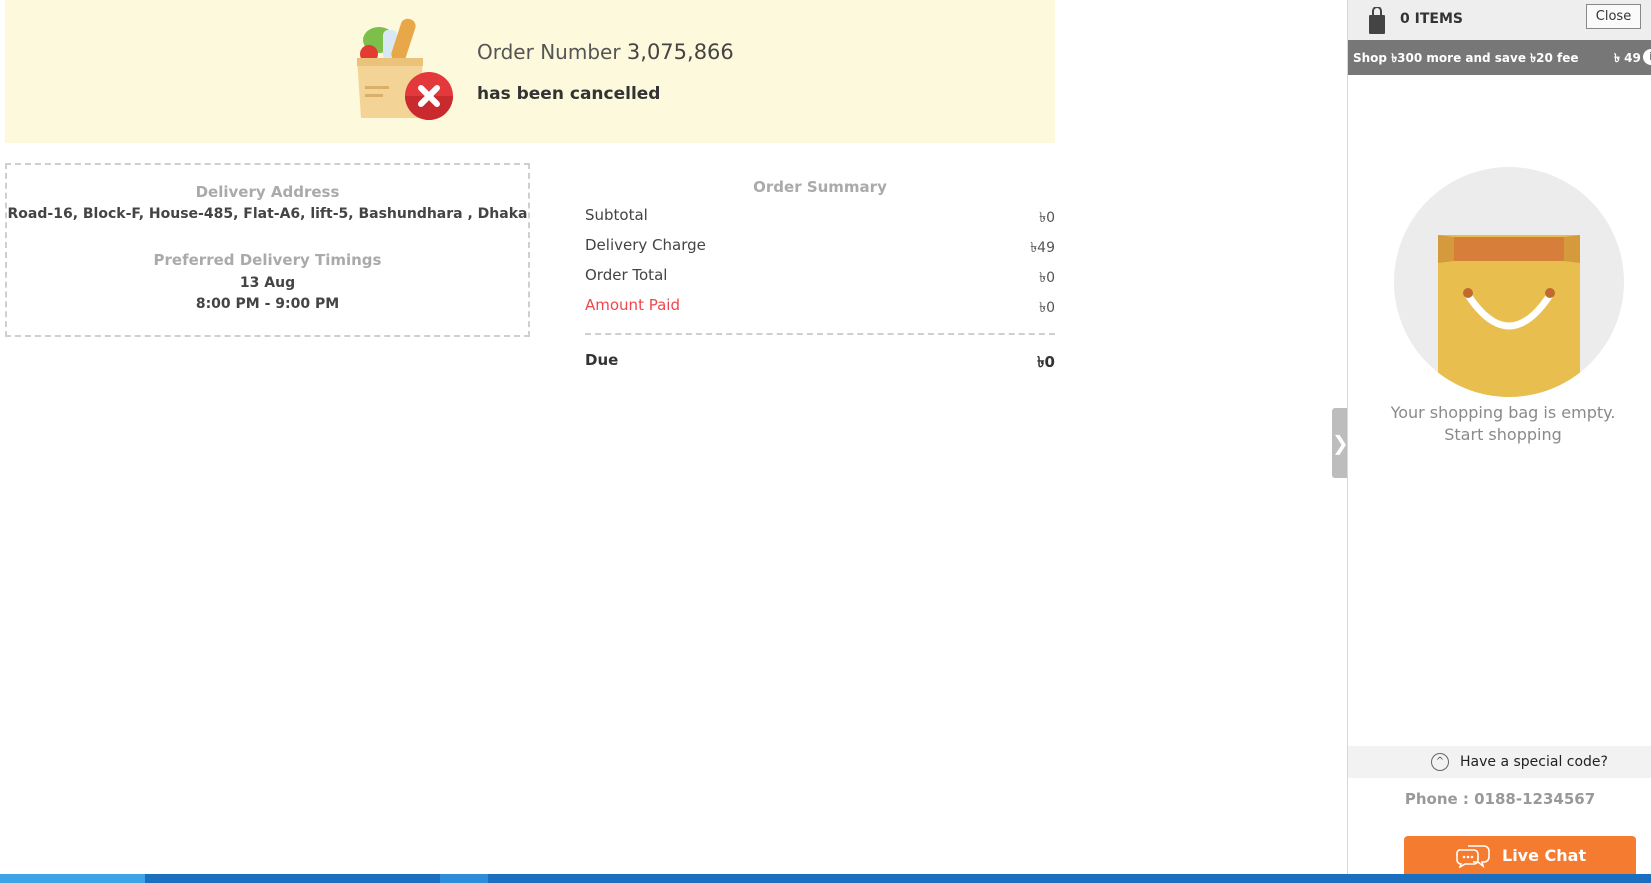  I want to click on os-taskbar, so click(825, 878).